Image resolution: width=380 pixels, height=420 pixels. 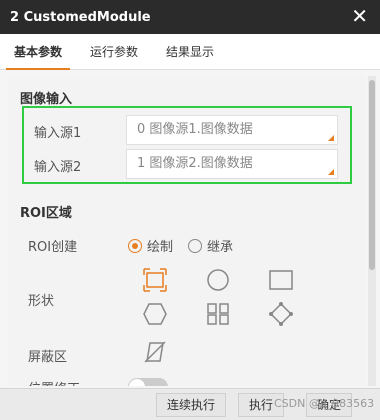 What do you see at coordinates (324, 403) in the screenshot?
I see `watermark-text: CSDN @a_983563` at bounding box center [324, 403].